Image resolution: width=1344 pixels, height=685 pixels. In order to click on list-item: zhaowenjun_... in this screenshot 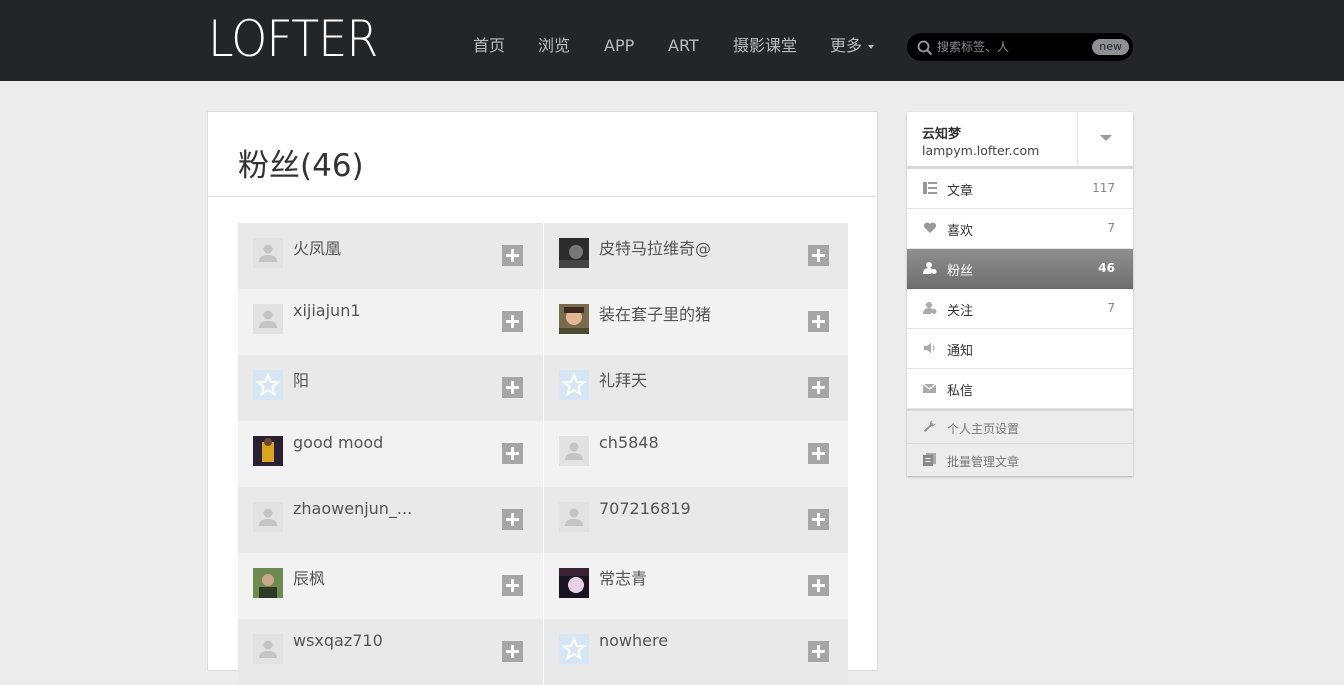, I will do `click(390, 520)`.